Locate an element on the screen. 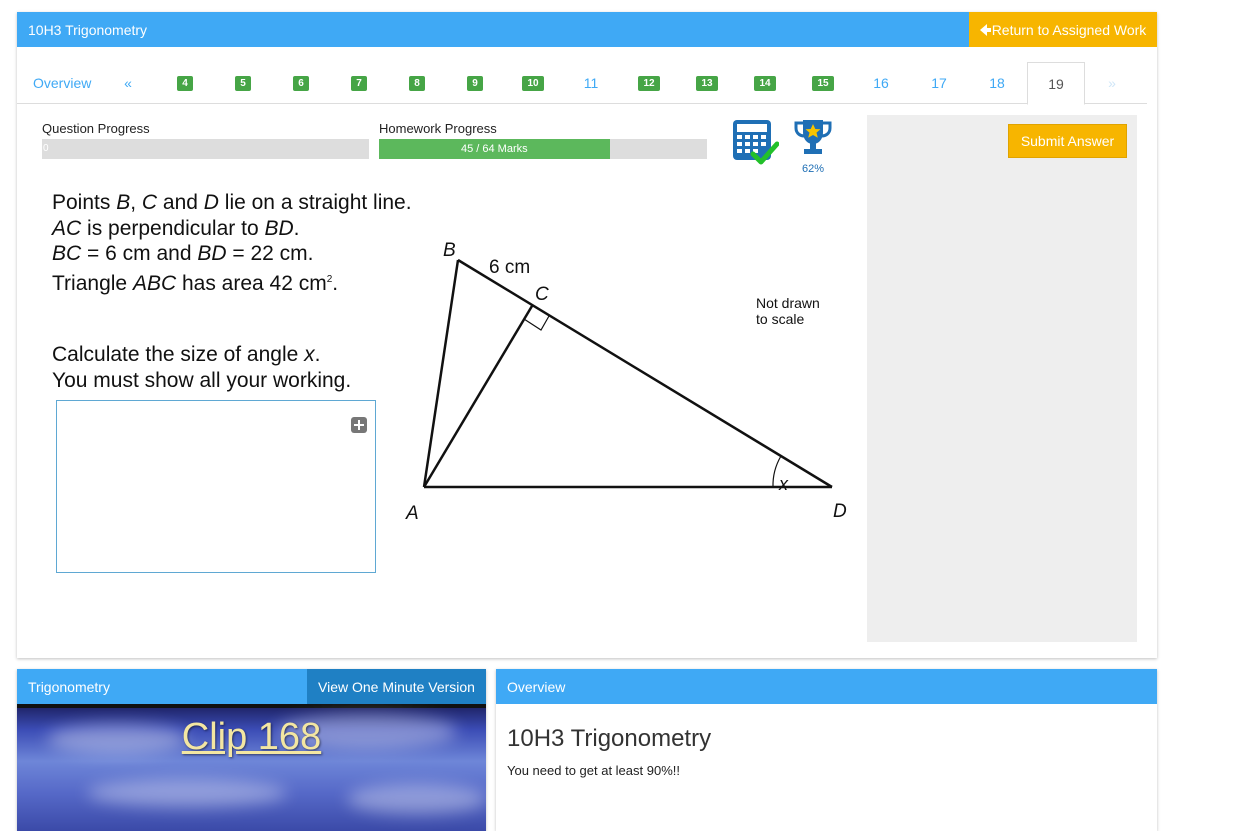 The width and height of the screenshot is (1254, 831). tab-label: 15 is located at coordinates (823, 83).